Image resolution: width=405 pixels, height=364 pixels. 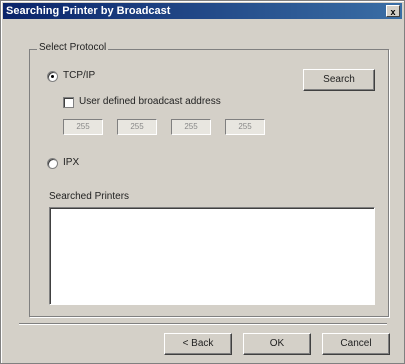 I want to click on tcpip-label: TCP/IP, so click(x=79, y=75).